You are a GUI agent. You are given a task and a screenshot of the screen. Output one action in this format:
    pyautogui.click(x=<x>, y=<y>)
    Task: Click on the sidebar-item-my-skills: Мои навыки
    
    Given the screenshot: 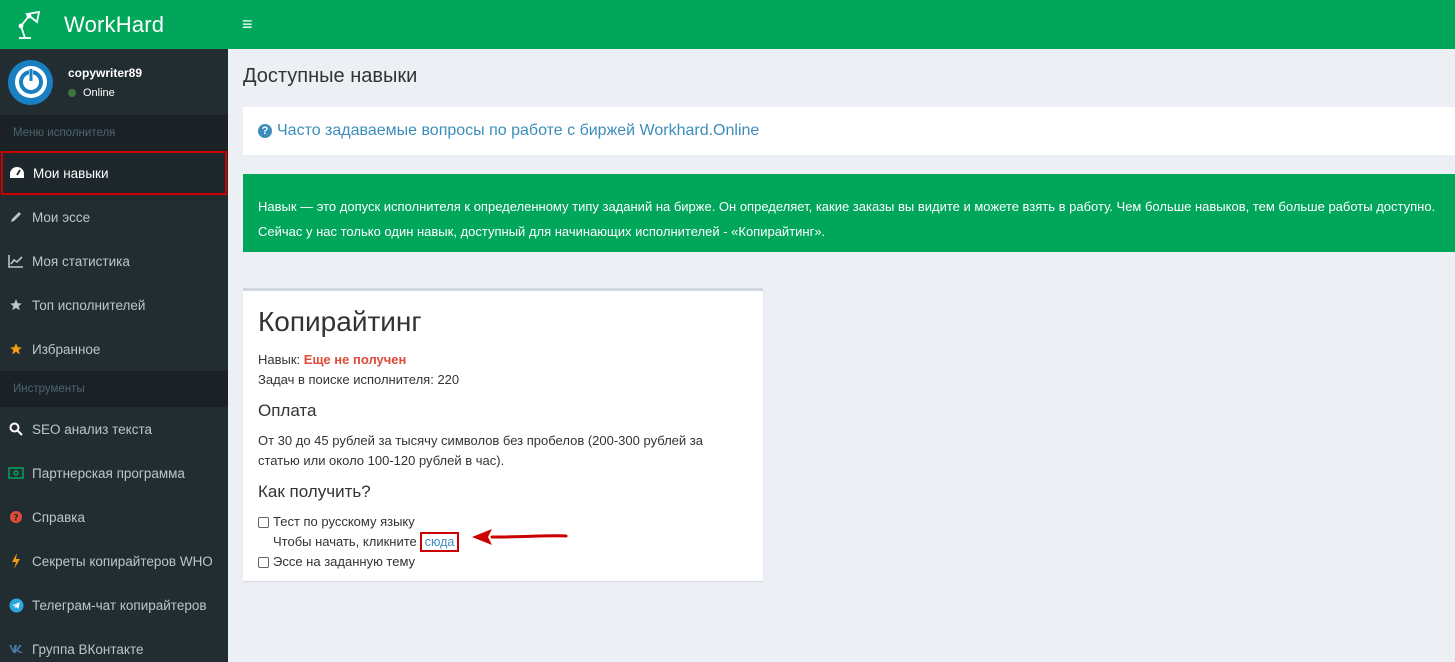 What is the action you would take?
    pyautogui.click(x=114, y=173)
    